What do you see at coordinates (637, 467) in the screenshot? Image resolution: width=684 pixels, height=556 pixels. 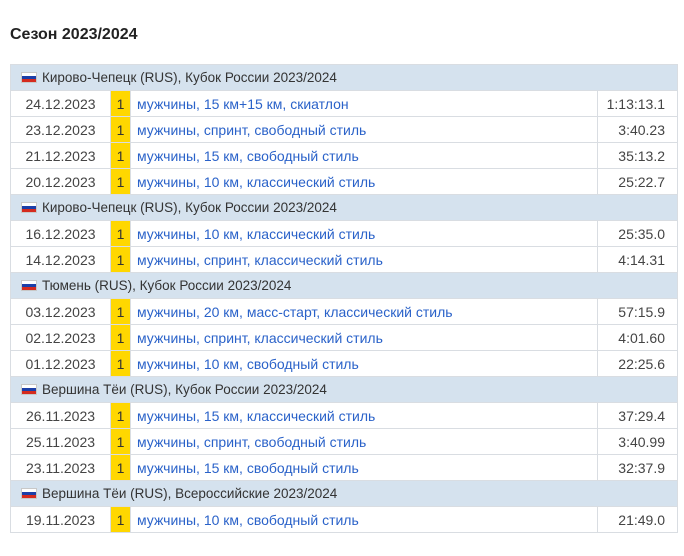 I see `result-time: 32:37.9` at bounding box center [637, 467].